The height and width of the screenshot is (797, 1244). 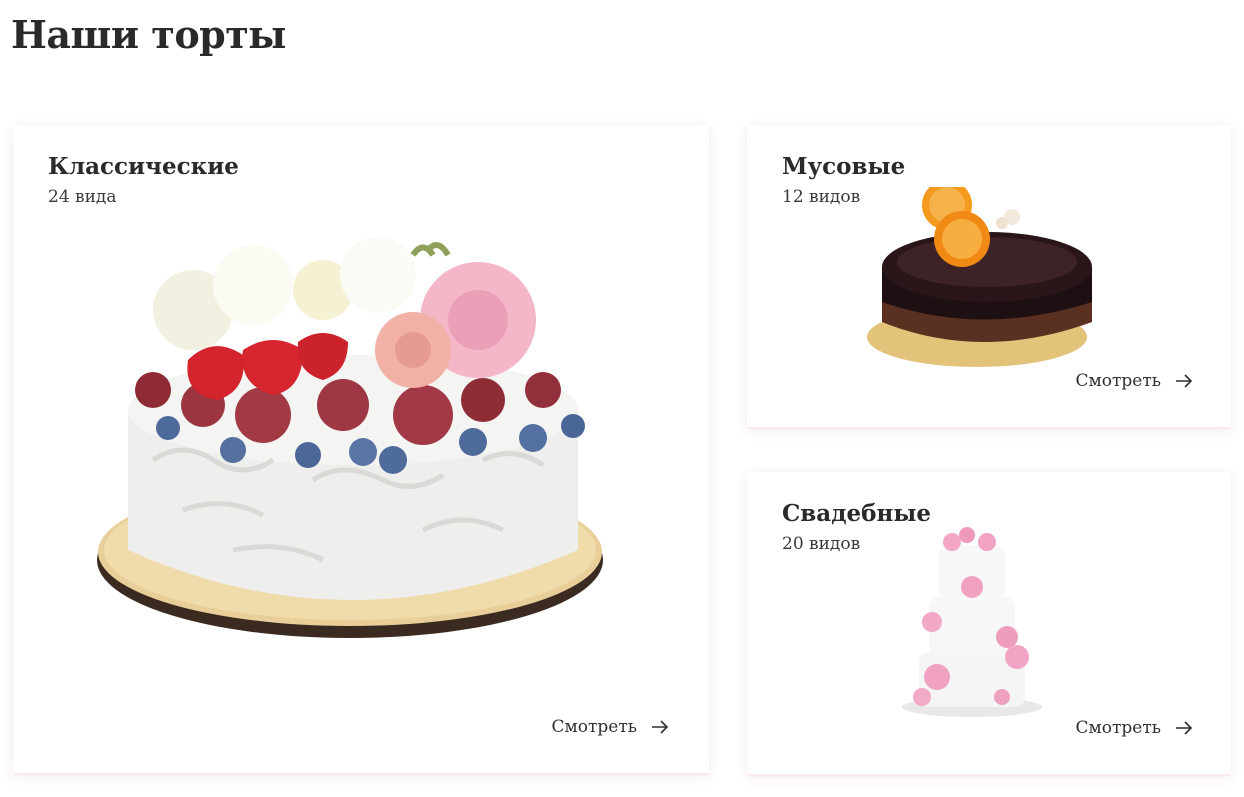 What do you see at coordinates (821, 544) in the screenshot?
I see `card-count: 20 видов` at bounding box center [821, 544].